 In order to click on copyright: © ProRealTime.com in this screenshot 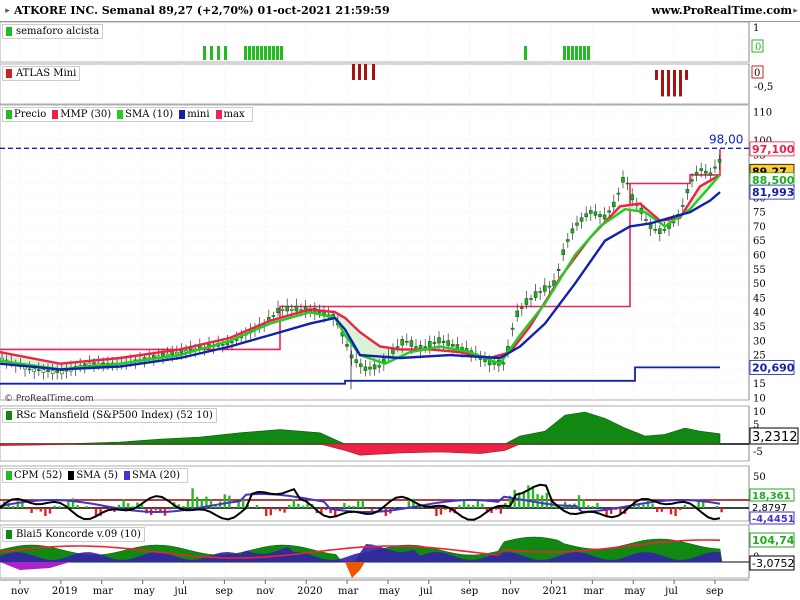, I will do `click(49, 399)`.